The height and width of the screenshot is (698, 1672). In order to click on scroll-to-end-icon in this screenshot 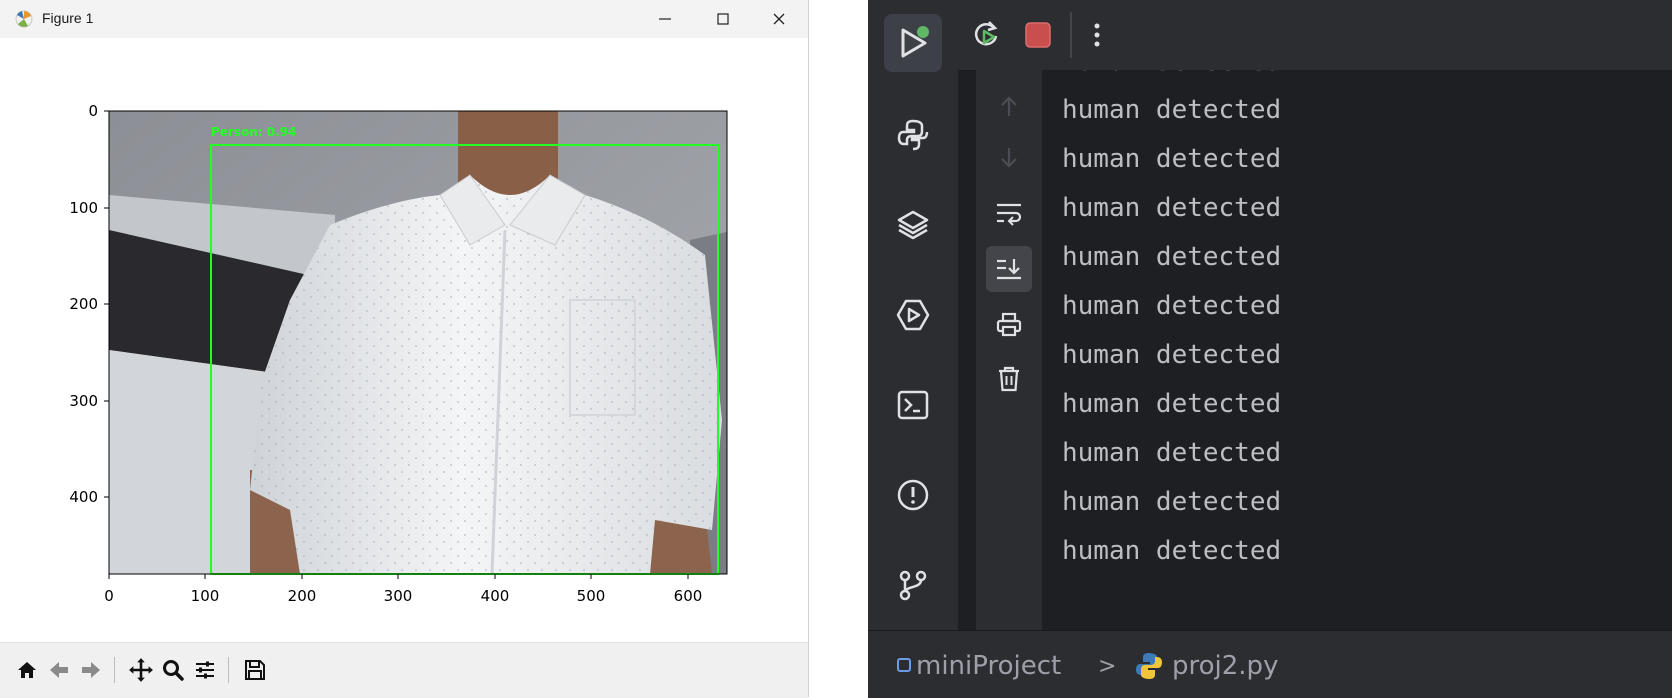, I will do `click(1009, 269)`.